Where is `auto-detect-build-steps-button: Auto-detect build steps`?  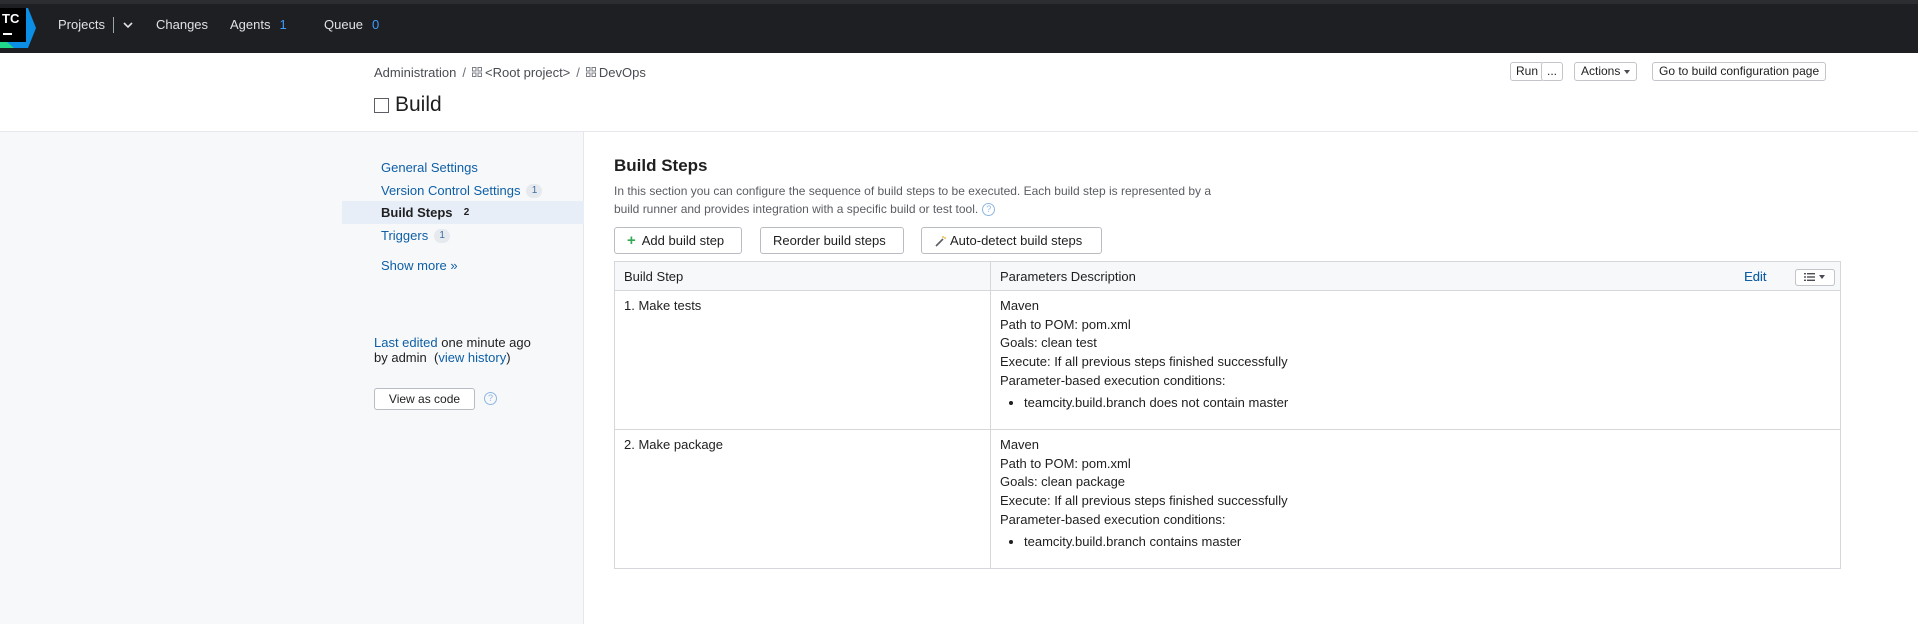 auto-detect-build-steps-button: Auto-detect build steps is located at coordinates (1011, 240).